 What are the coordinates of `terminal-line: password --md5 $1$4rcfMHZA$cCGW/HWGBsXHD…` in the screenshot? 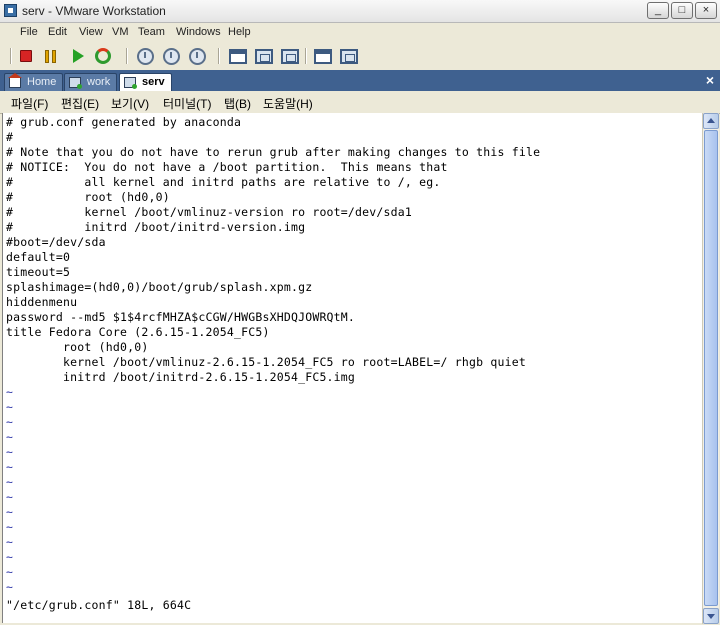 It's located at (181, 317).